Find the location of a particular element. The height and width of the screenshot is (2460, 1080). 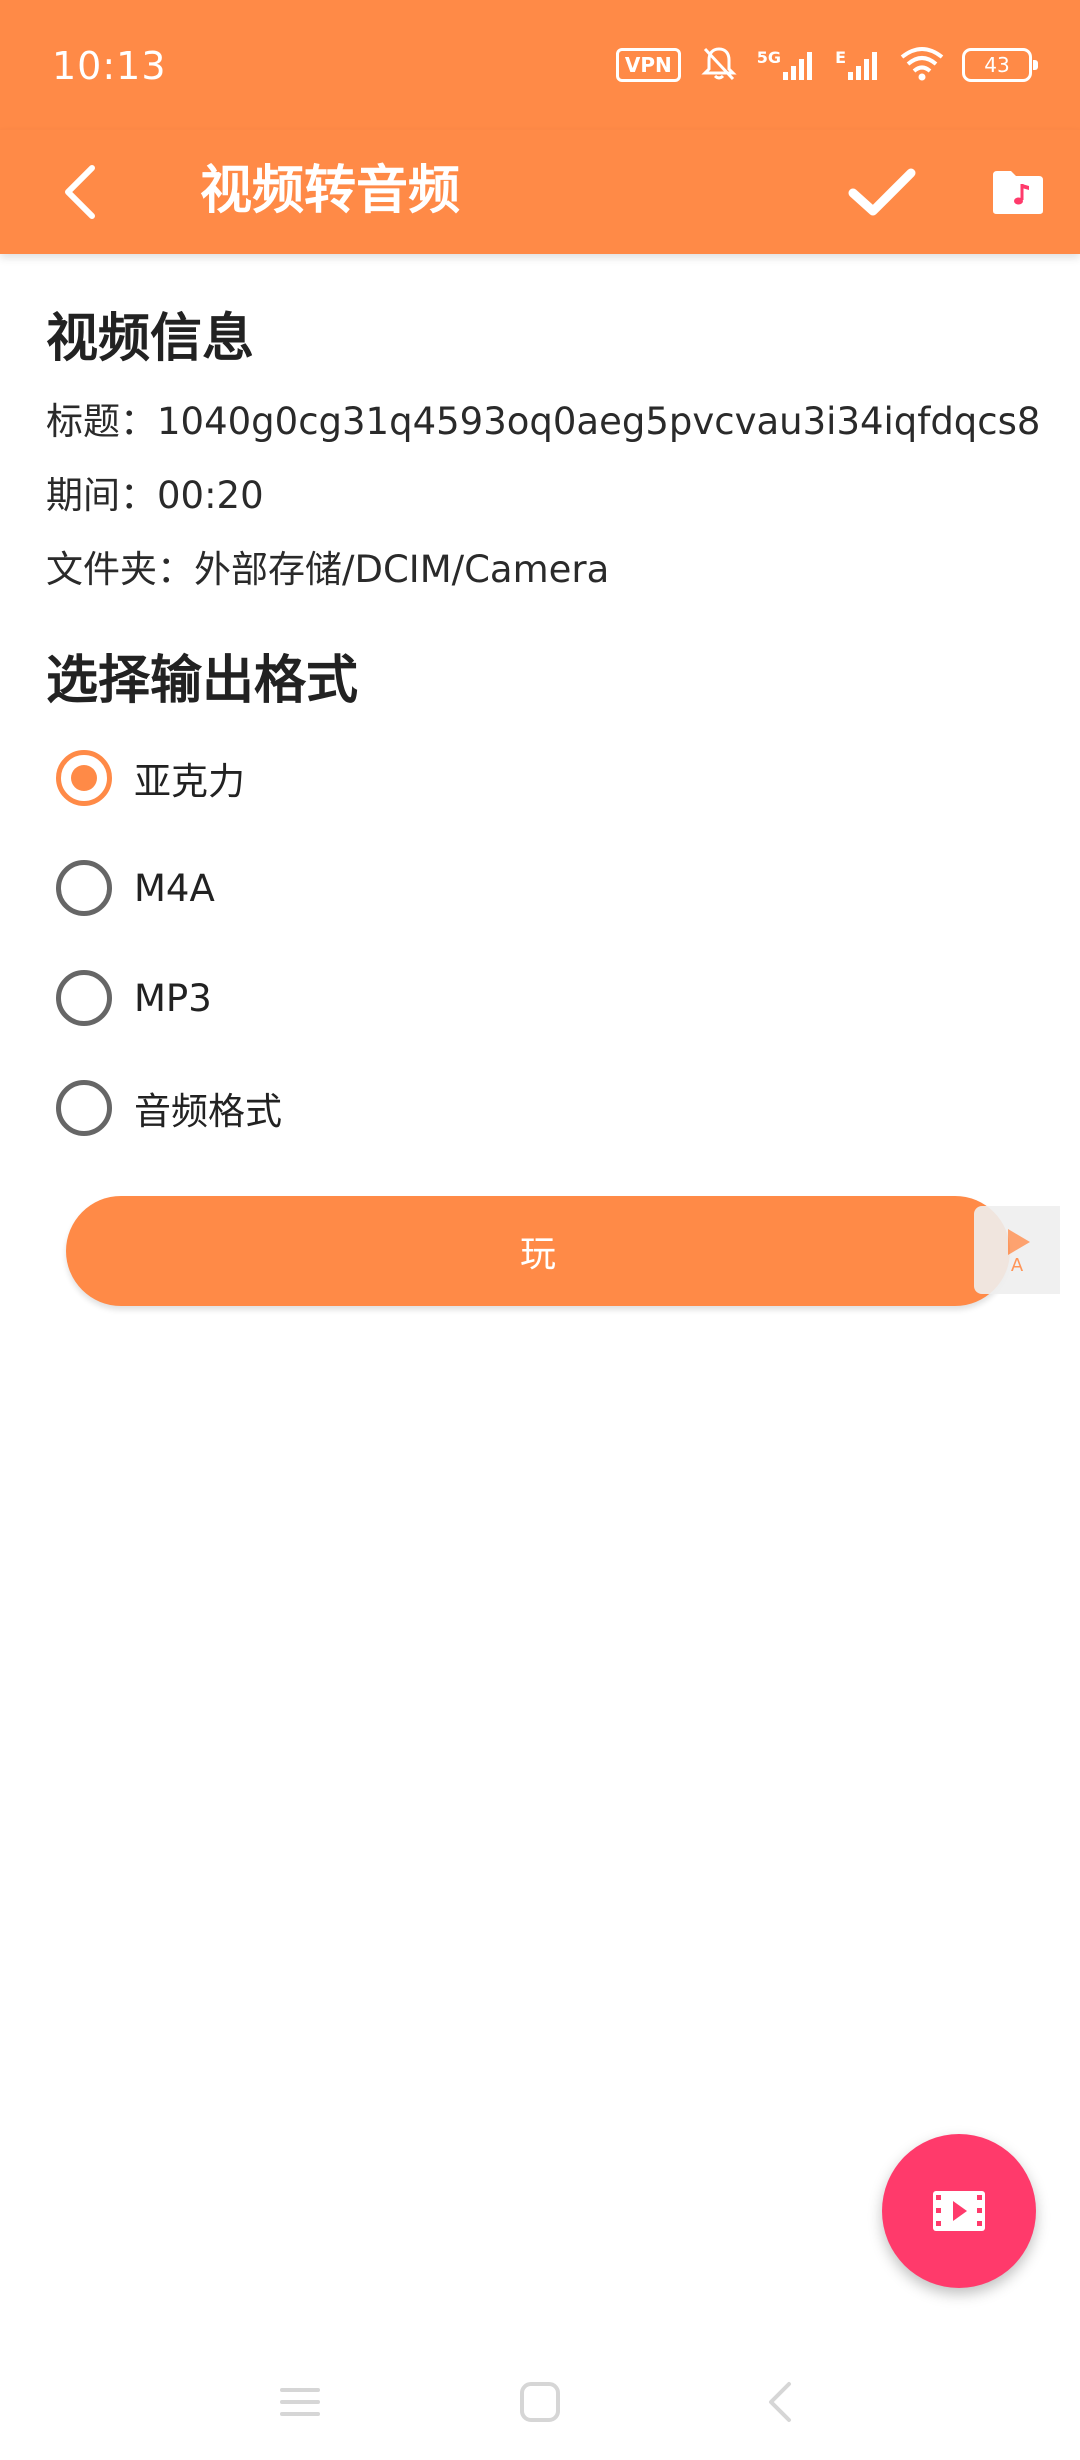

recent-apps-button is located at coordinates (300, 2402).